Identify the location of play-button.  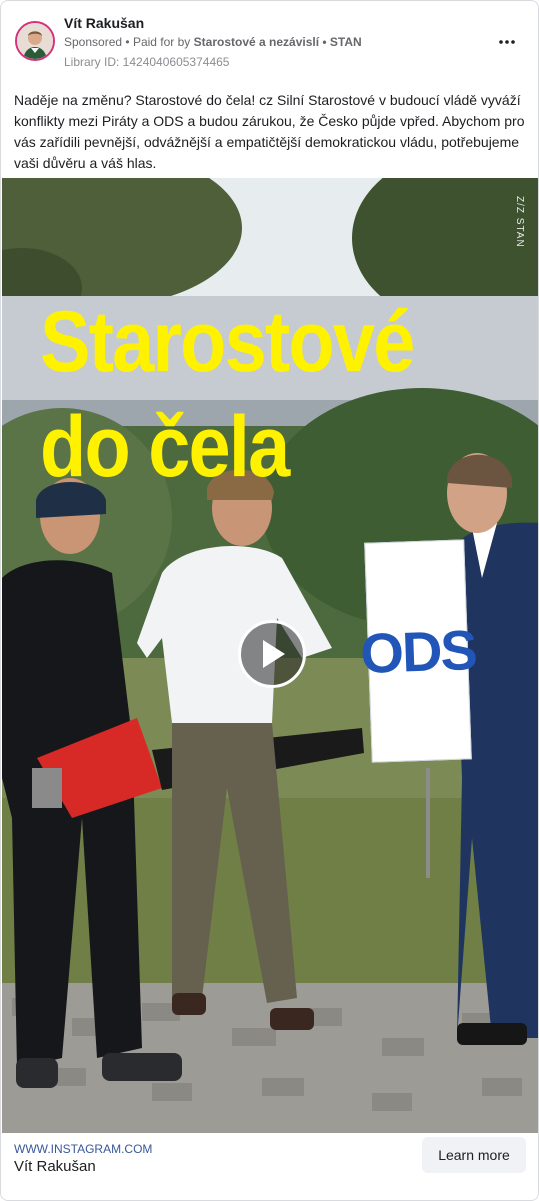
(272, 654).